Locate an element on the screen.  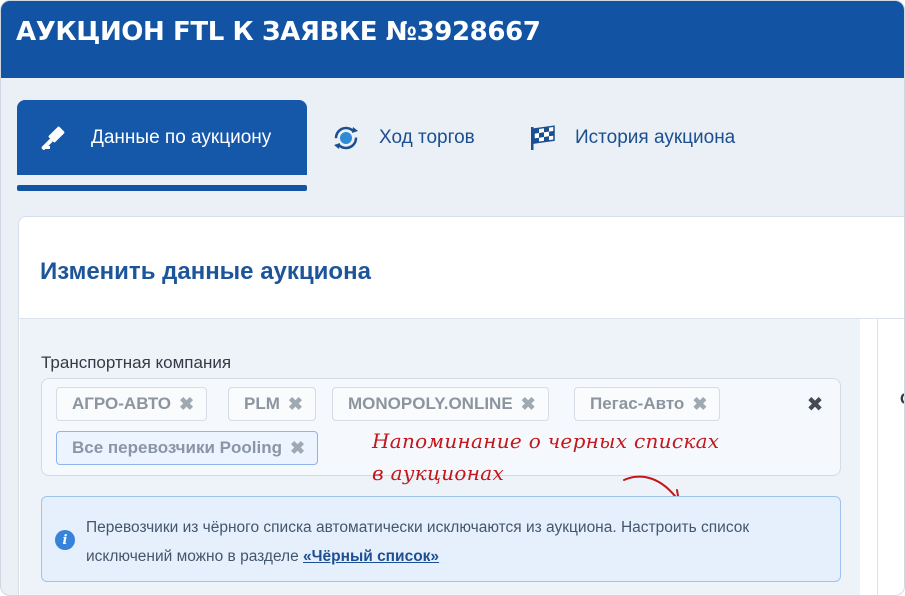
selected-tag: Пегас-Авто ✖ is located at coordinates (647, 404).